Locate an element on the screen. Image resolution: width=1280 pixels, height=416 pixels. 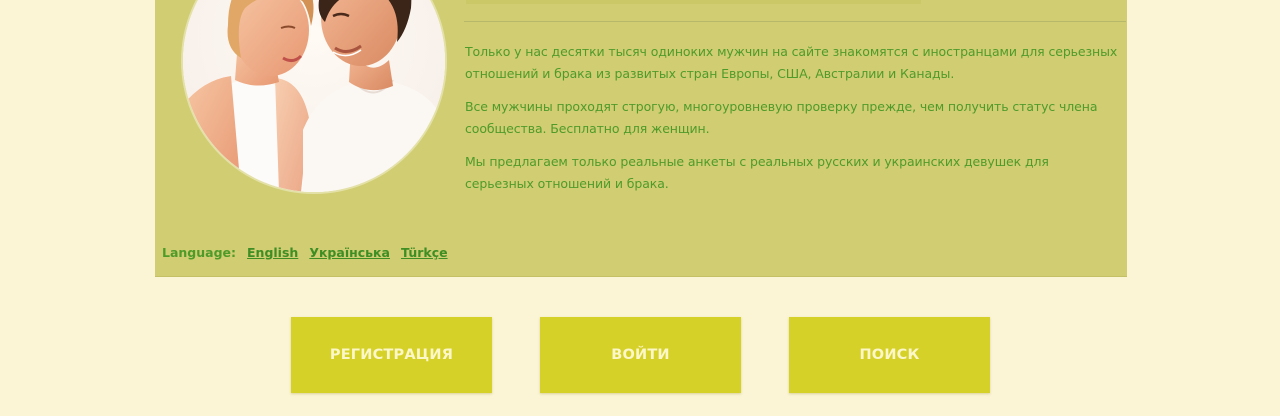
language-link-turkish: Türkçe is located at coordinates (424, 252).